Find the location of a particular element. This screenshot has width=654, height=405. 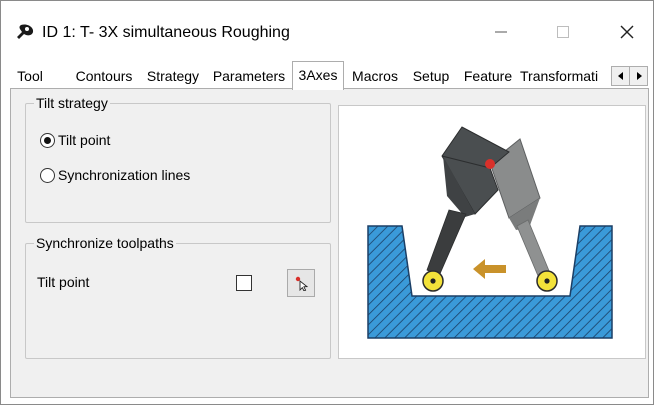

radio-tilt-point-label: Tilt point is located at coordinates (84, 140).